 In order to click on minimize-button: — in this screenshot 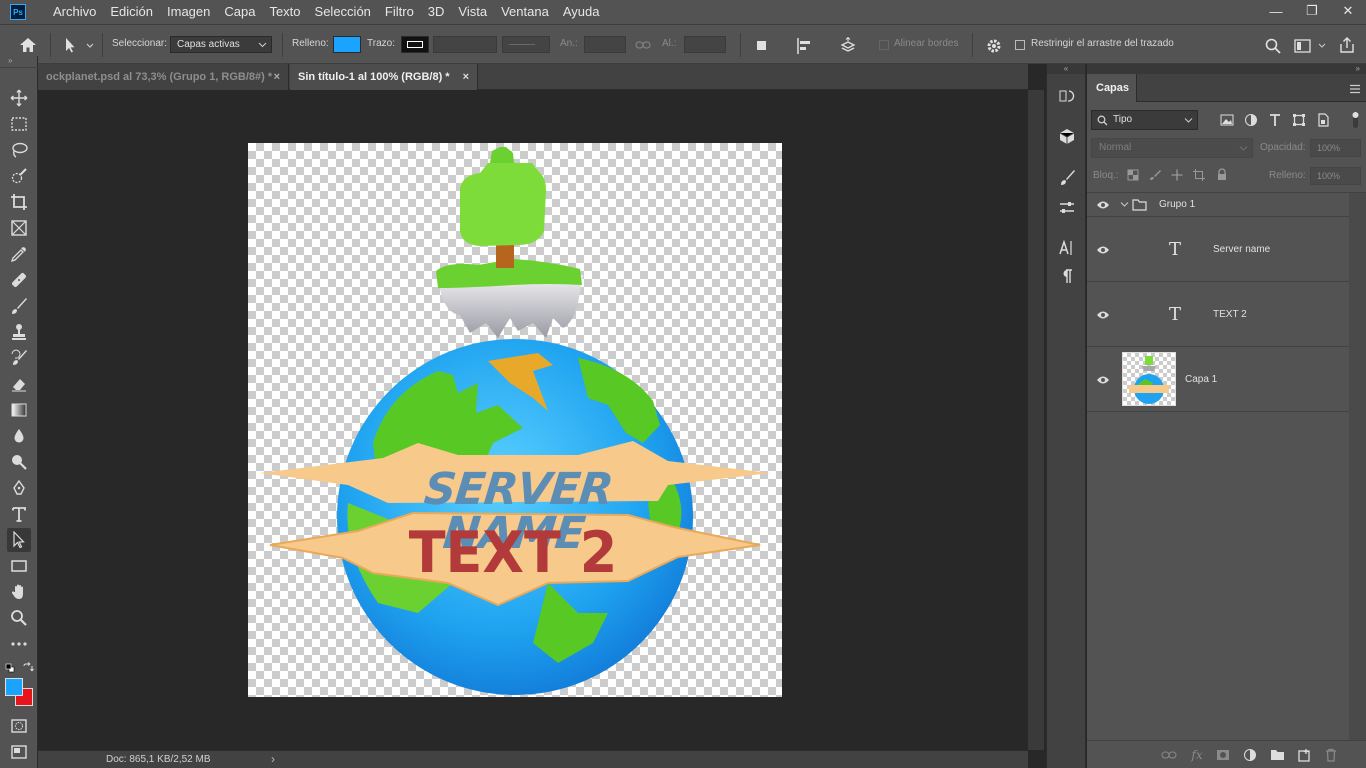, I will do `click(1276, 11)`.